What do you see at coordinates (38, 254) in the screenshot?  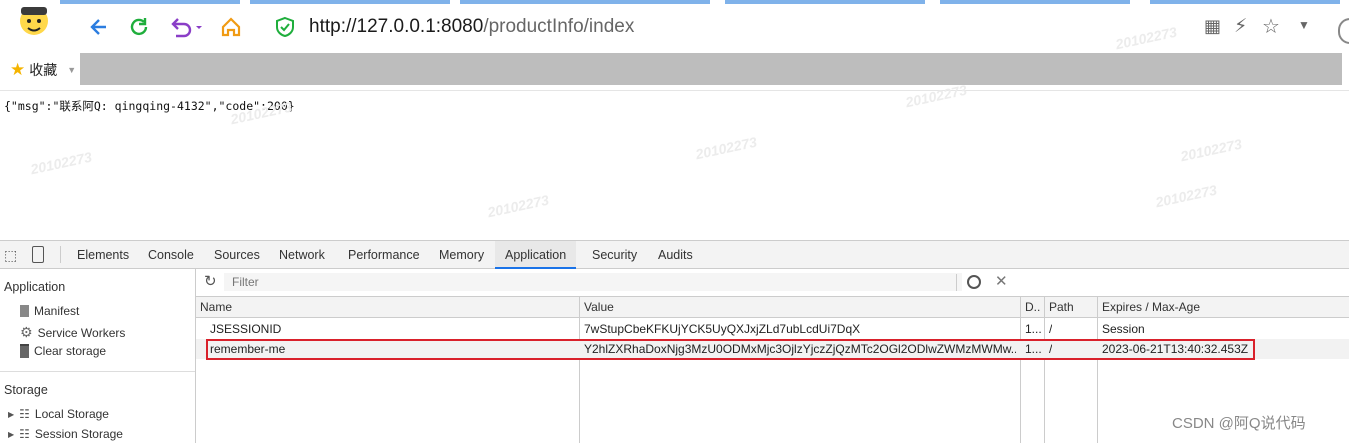 I see `device-toggle-icon` at bounding box center [38, 254].